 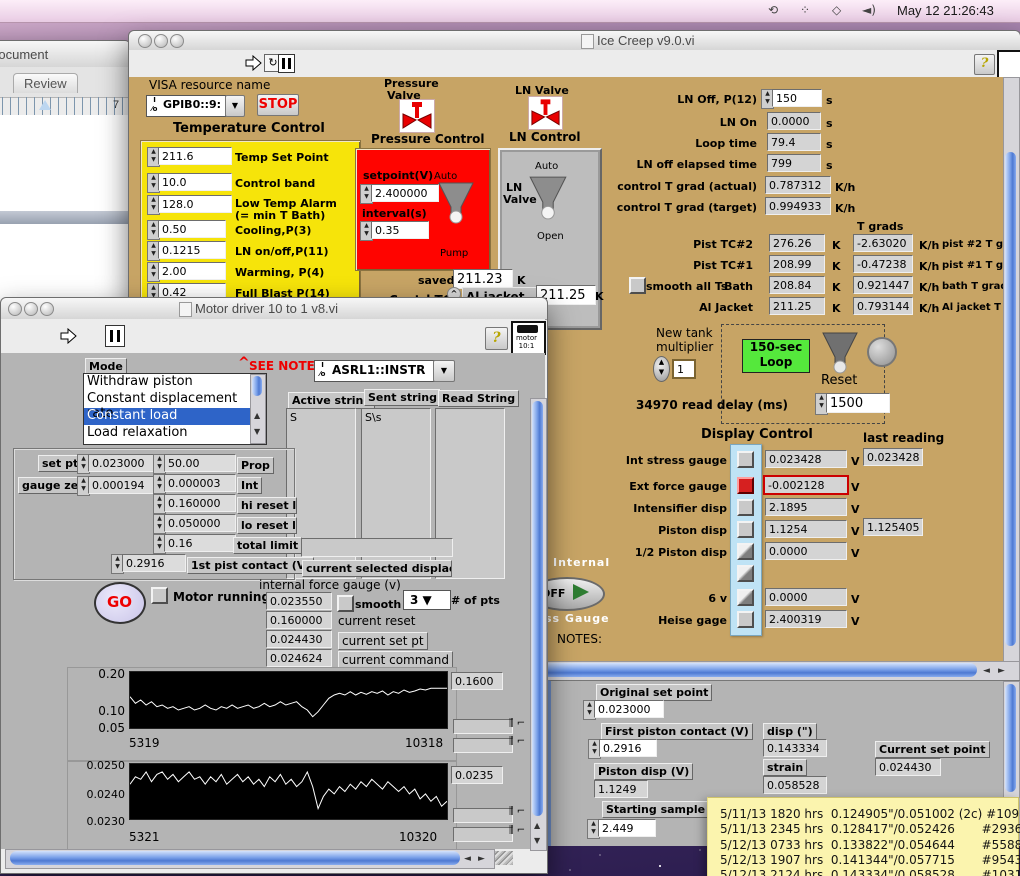 I want to click on visa-input: GPIB0::9:, so click(x=193, y=106).